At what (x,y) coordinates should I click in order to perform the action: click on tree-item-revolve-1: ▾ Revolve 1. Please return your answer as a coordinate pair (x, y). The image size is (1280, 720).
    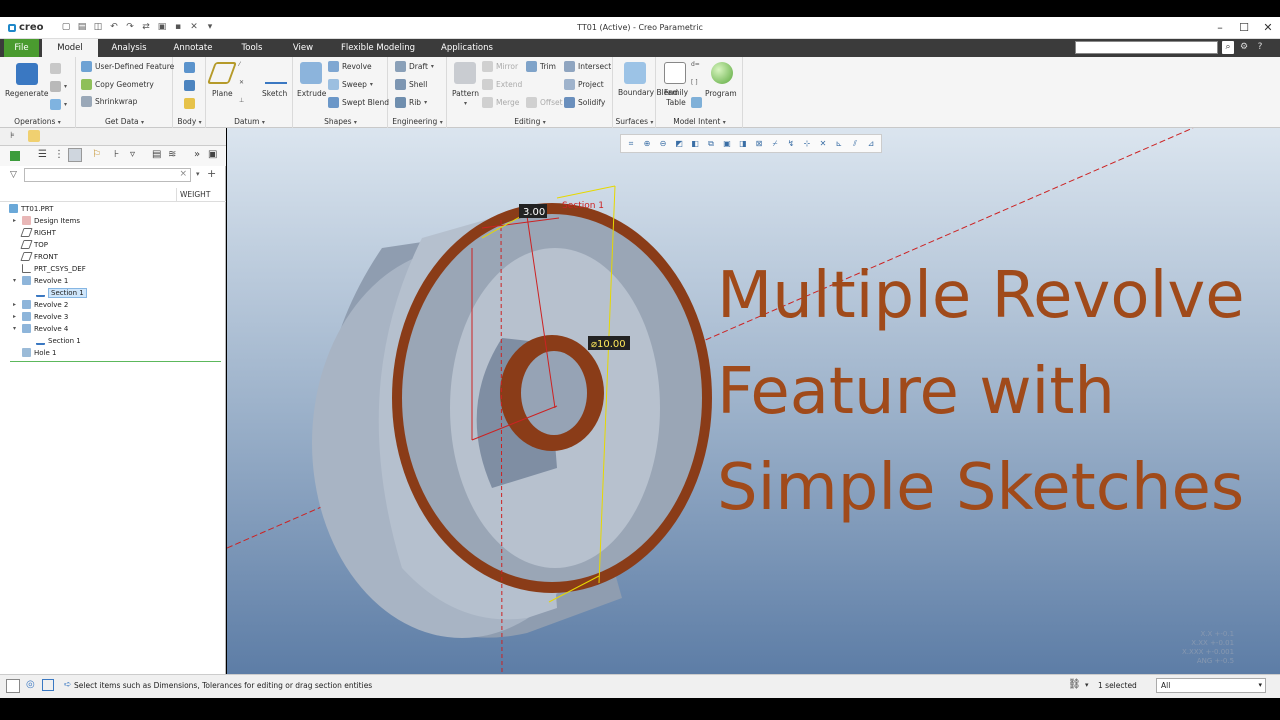
    Looking at the image, I should click on (40, 280).